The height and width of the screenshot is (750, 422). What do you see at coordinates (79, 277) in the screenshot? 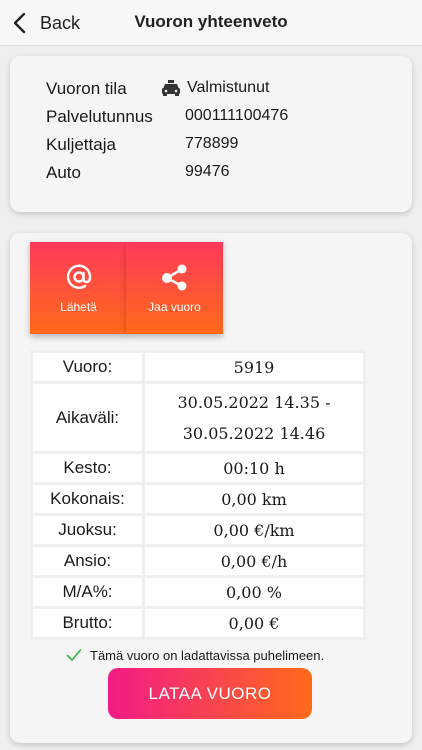
I see `at-sign-icon` at bounding box center [79, 277].